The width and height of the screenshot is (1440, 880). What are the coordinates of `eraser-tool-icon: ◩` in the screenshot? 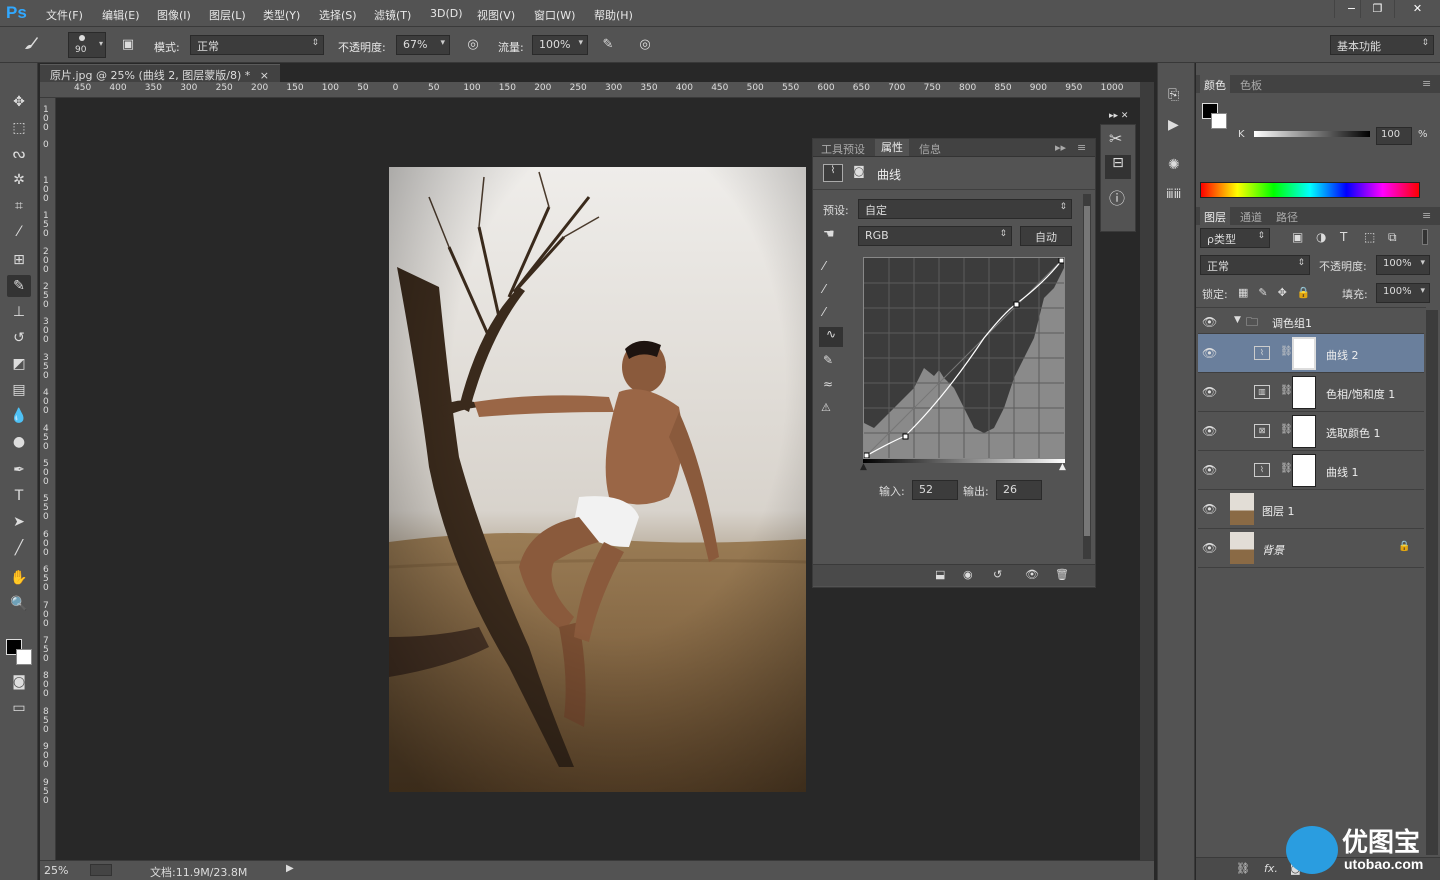 It's located at (19, 364).